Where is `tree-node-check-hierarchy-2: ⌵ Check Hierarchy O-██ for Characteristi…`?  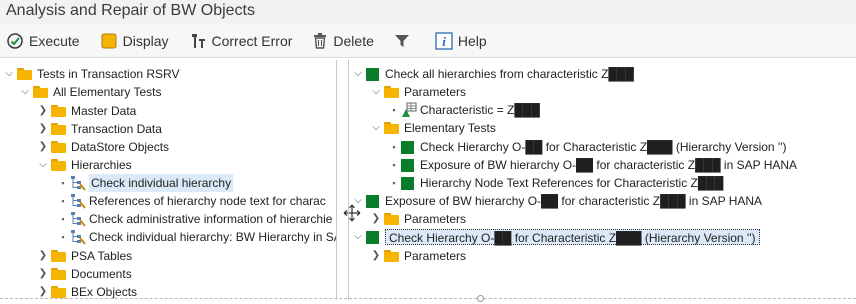
tree-node-check-hierarchy-2: ⌵ Check Hierarchy O-██ for Characteristi… is located at coordinates (556, 237).